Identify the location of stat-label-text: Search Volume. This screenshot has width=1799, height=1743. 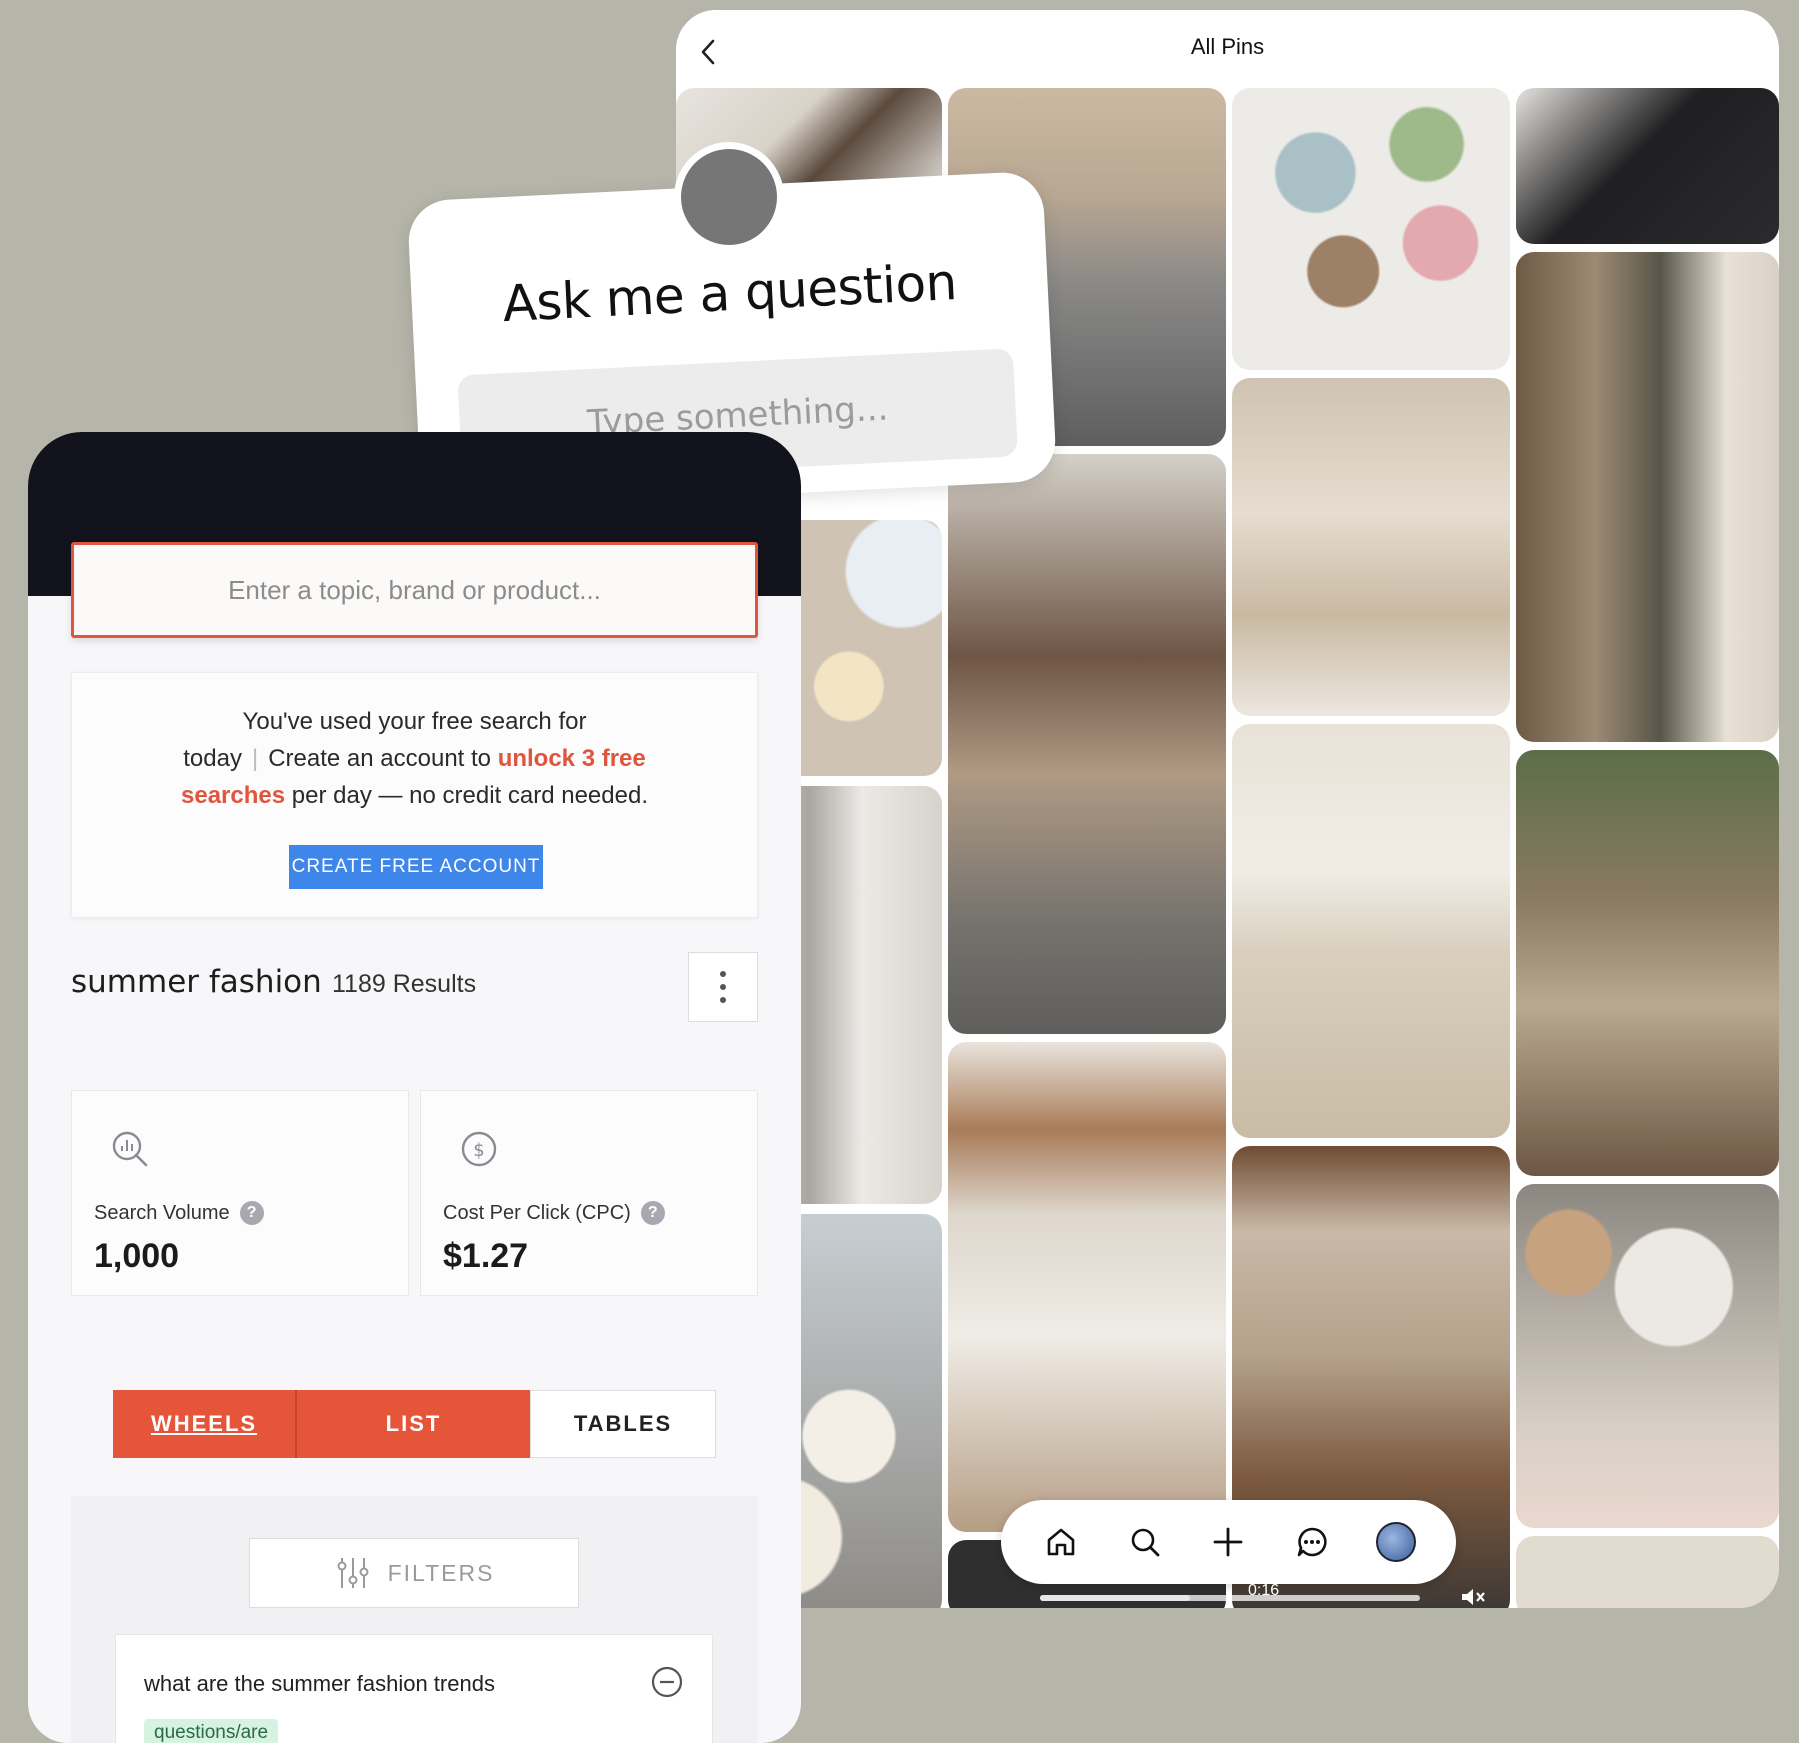
(162, 1212).